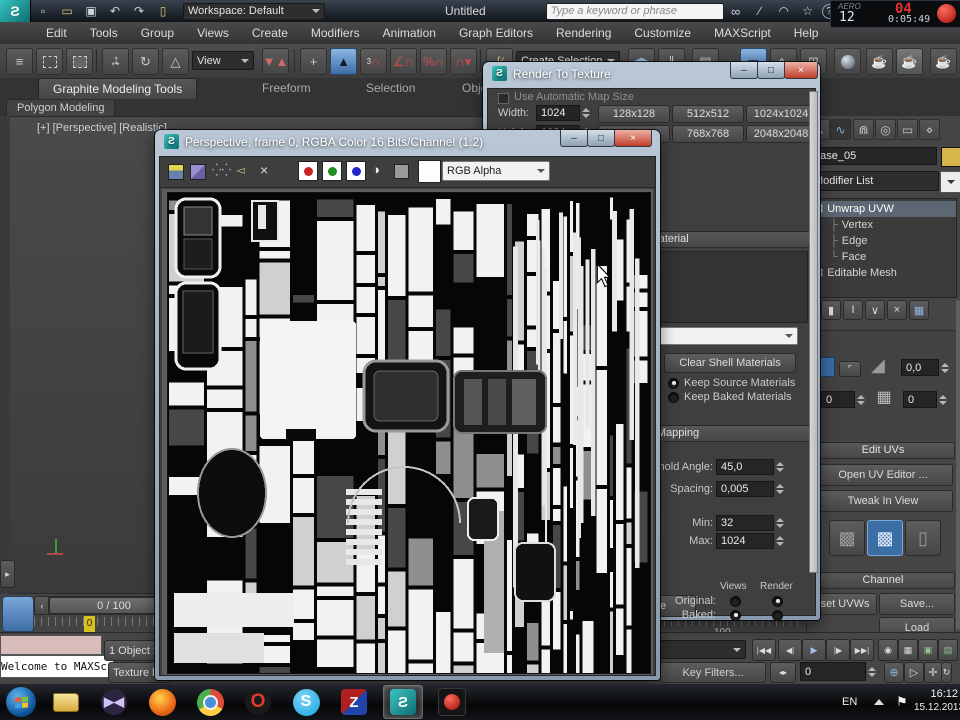 The image size is (960, 720). Describe the element at coordinates (57, 666) in the screenshot. I see `maxscript-mini-listener: Welcome to MAXScript` at that location.